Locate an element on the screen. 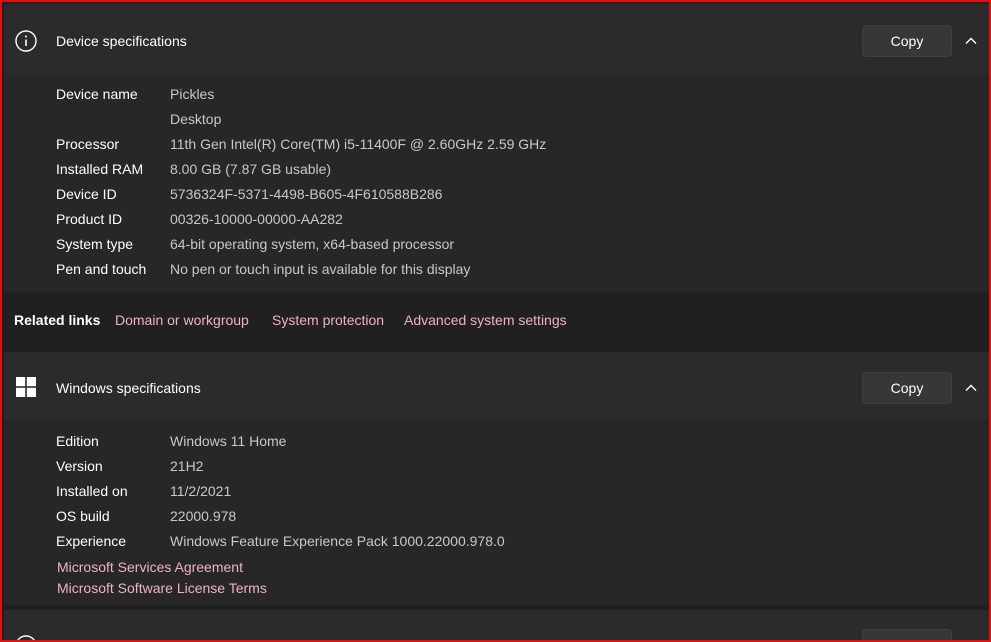 The height and width of the screenshot is (642, 991). spec-label: Edition is located at coordinates (77, 441).